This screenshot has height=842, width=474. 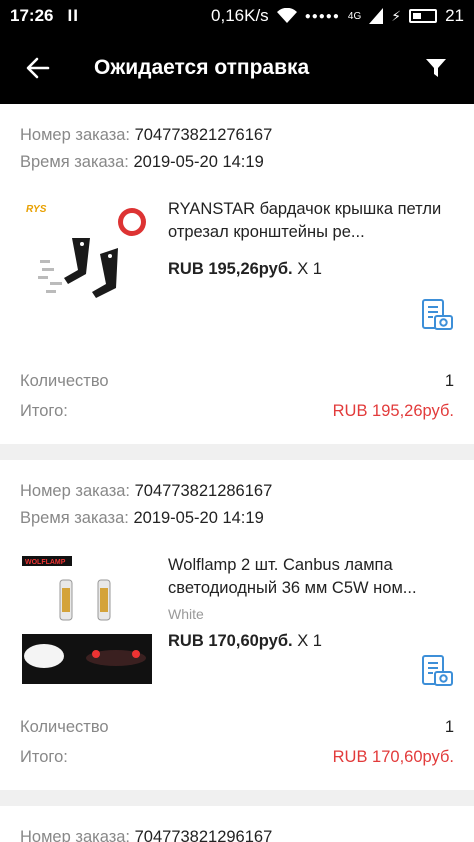 I want to click on page-title: Ожидается отправка, so click(x=202, y=67).